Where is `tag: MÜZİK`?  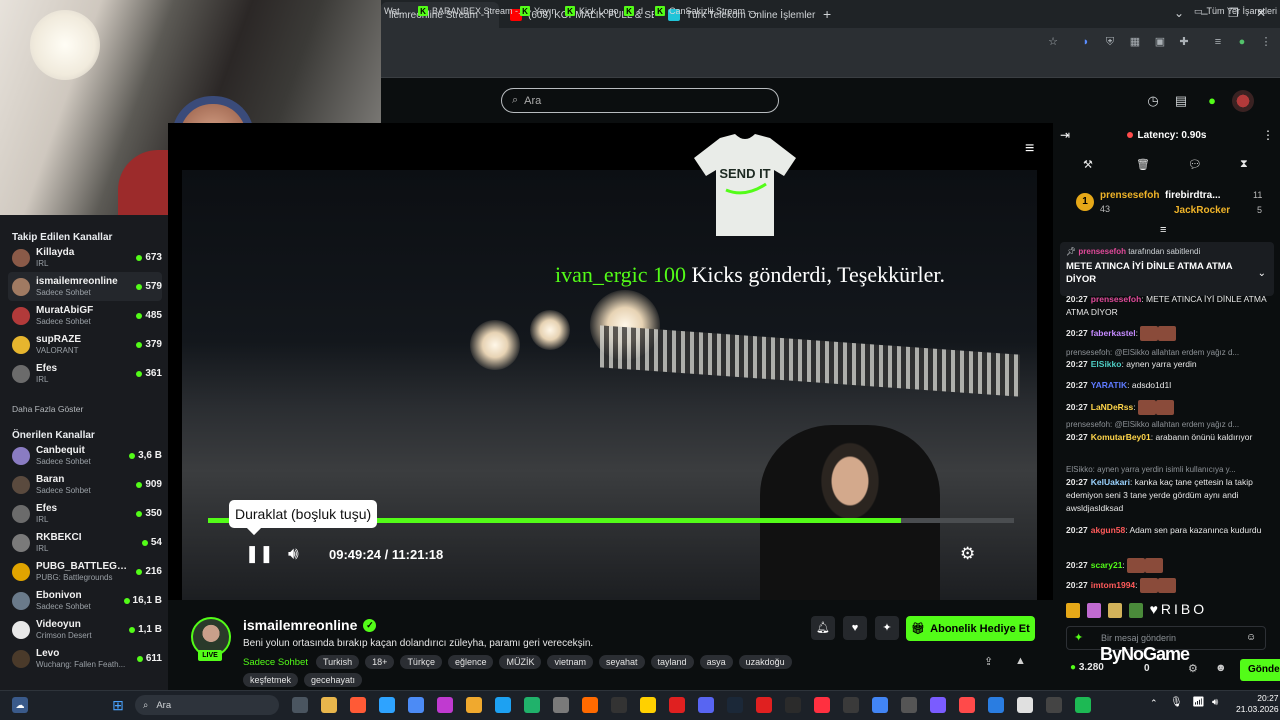 tag: MÜZİK is located at coordinates (520, 662).